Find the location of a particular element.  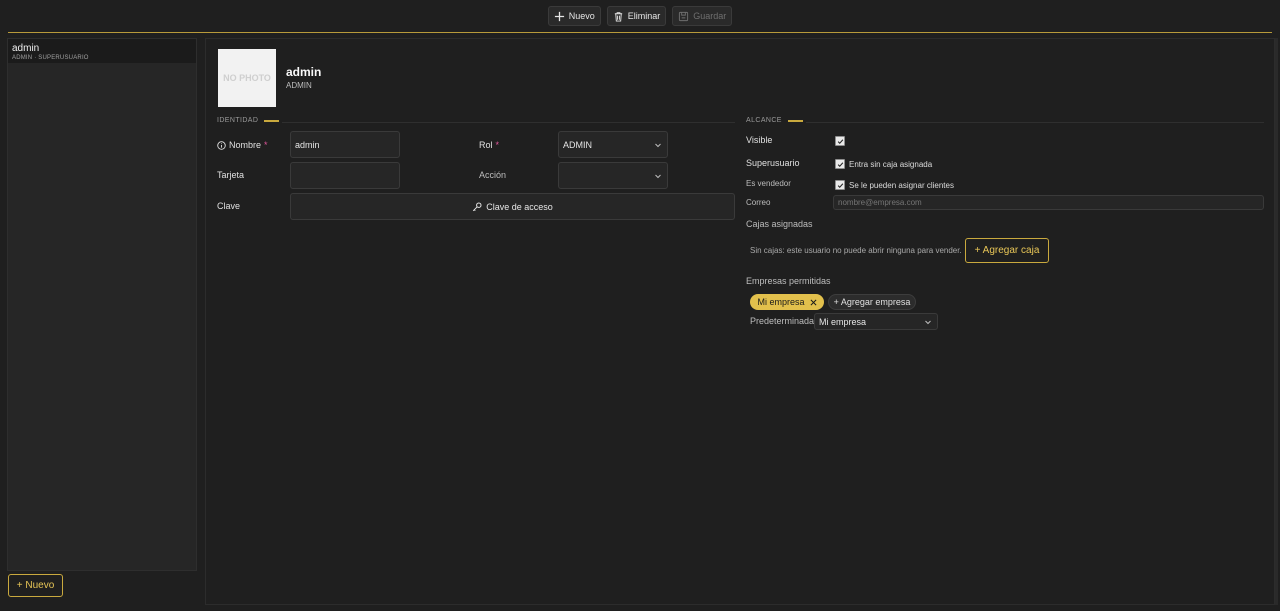

empresa-chip: Mi empresa is located at coordinates (787, 302).